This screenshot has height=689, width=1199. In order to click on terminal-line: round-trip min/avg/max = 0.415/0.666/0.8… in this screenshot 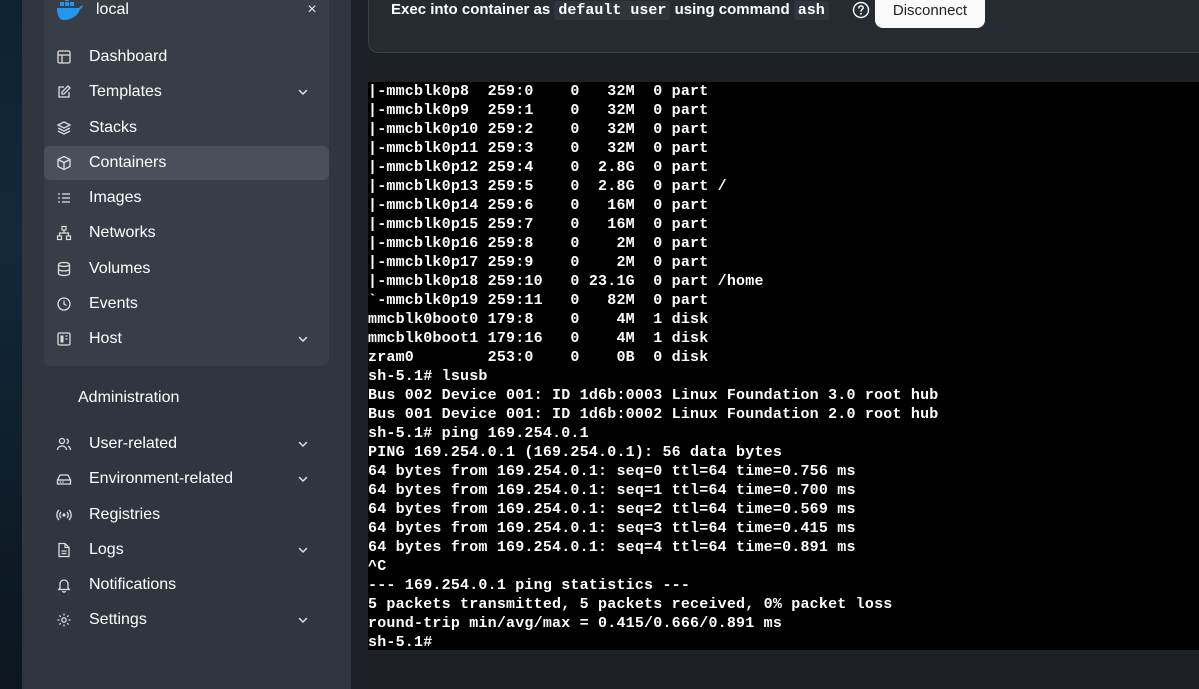, I will do `click(575, 623)`.